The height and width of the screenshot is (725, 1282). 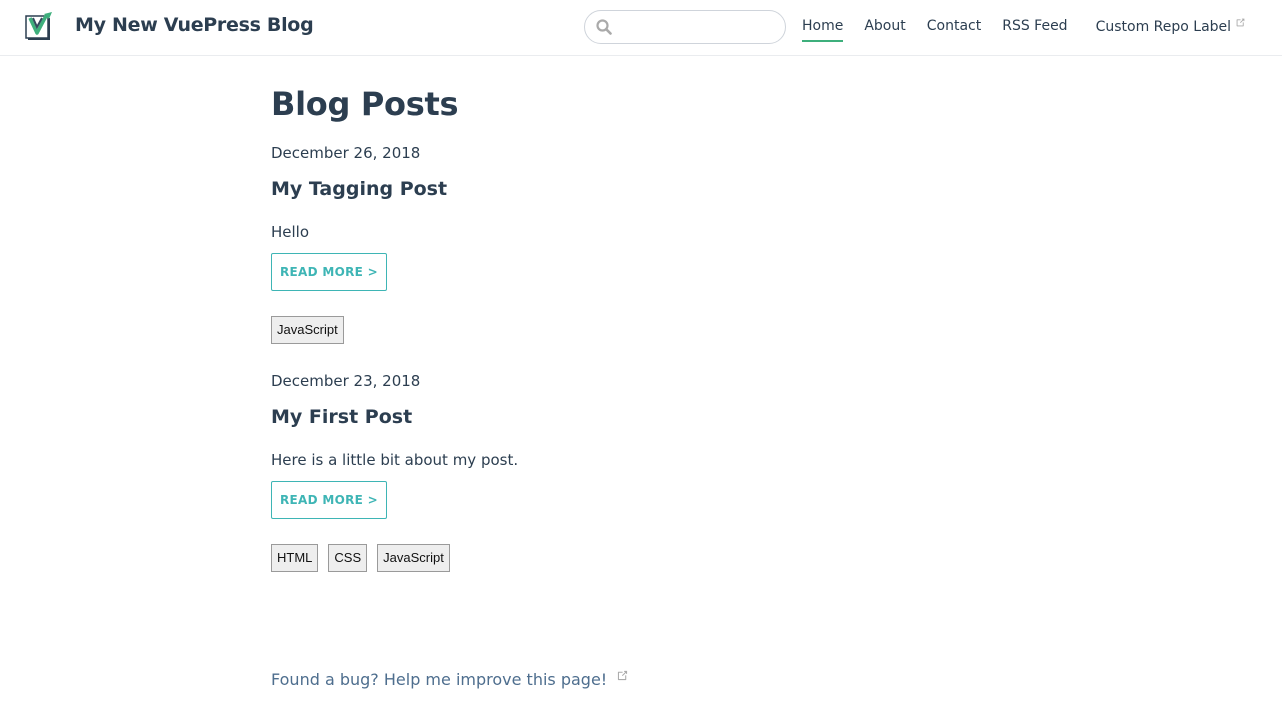 I want to click on nav-link-contact: Contact, so click(x=954, y=28).